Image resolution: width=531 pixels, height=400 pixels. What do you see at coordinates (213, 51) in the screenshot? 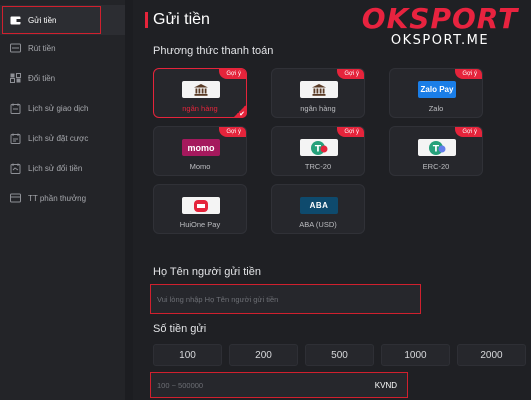
I see `payment-method-label: Phương thức thanh toán` at bounding box center [213, 51].